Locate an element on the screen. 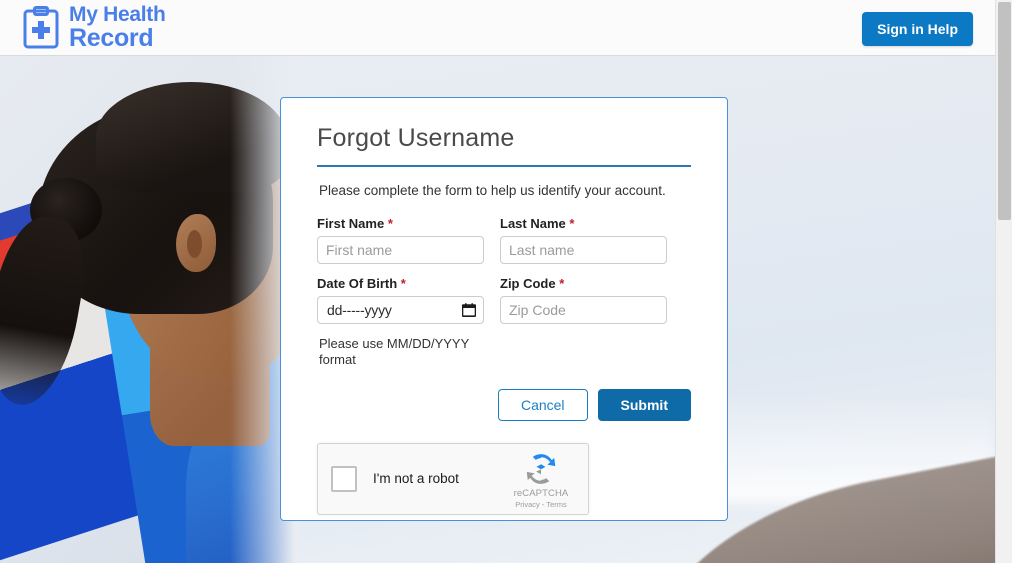  name-row: First Name * Last Name * is located at coordinates (504, 240).